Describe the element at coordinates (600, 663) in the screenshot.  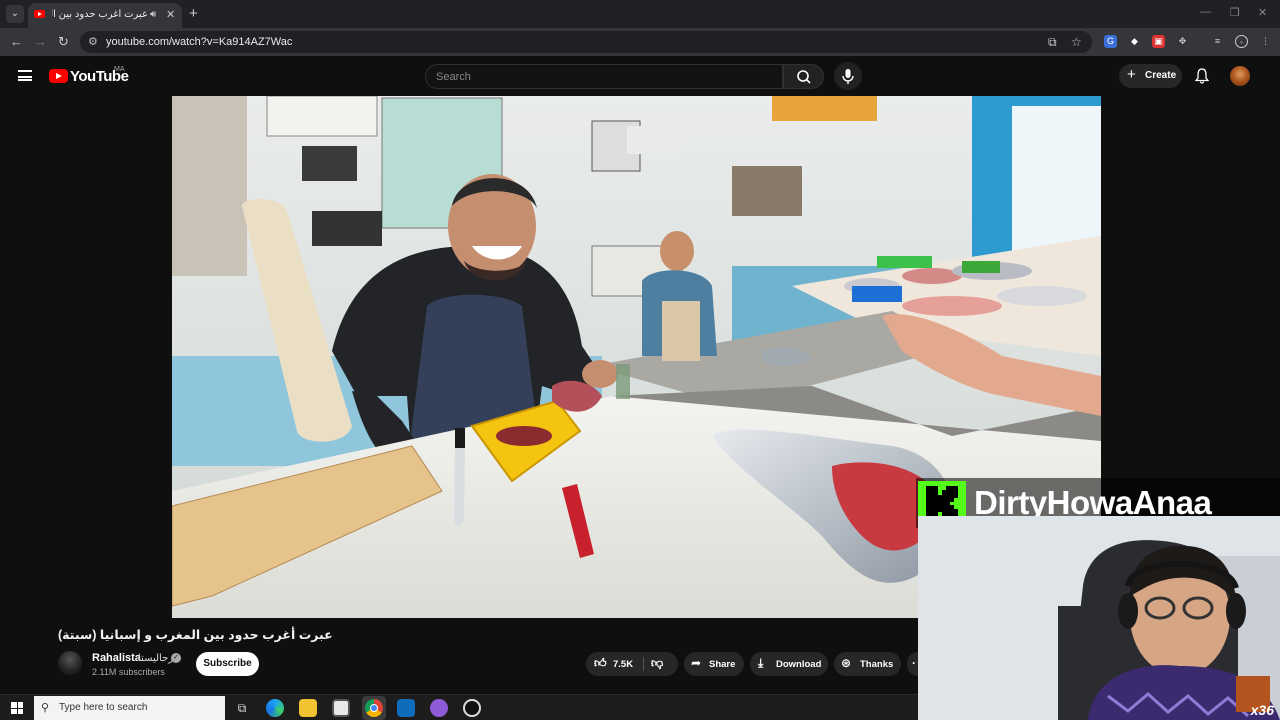
I see `thumbs-up-icon: 👍︎` at that location.